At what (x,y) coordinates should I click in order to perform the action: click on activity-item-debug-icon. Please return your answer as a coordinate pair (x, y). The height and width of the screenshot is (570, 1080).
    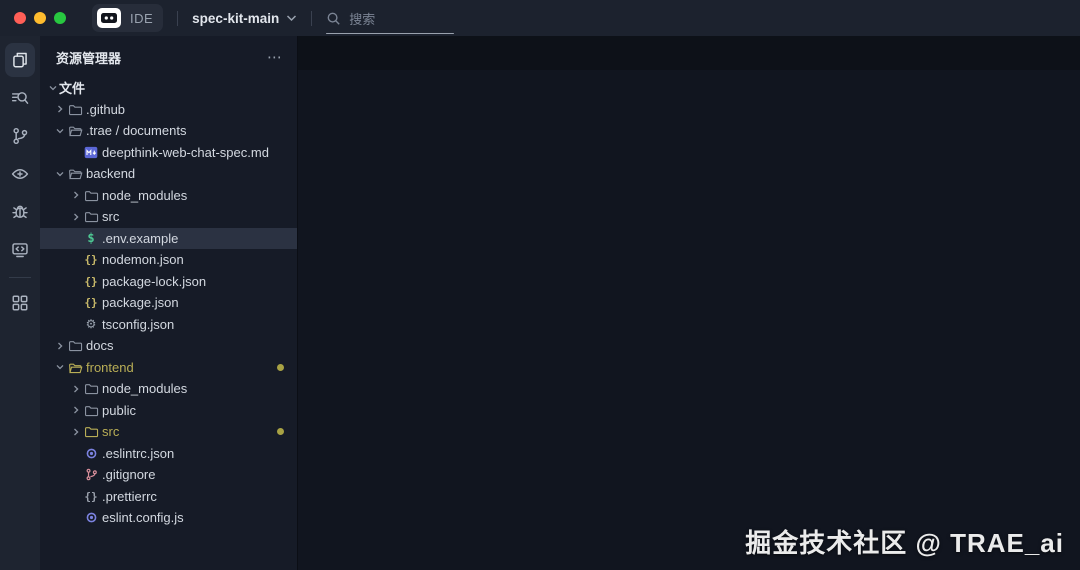
    Looking at the image, I should click on (20, 212).